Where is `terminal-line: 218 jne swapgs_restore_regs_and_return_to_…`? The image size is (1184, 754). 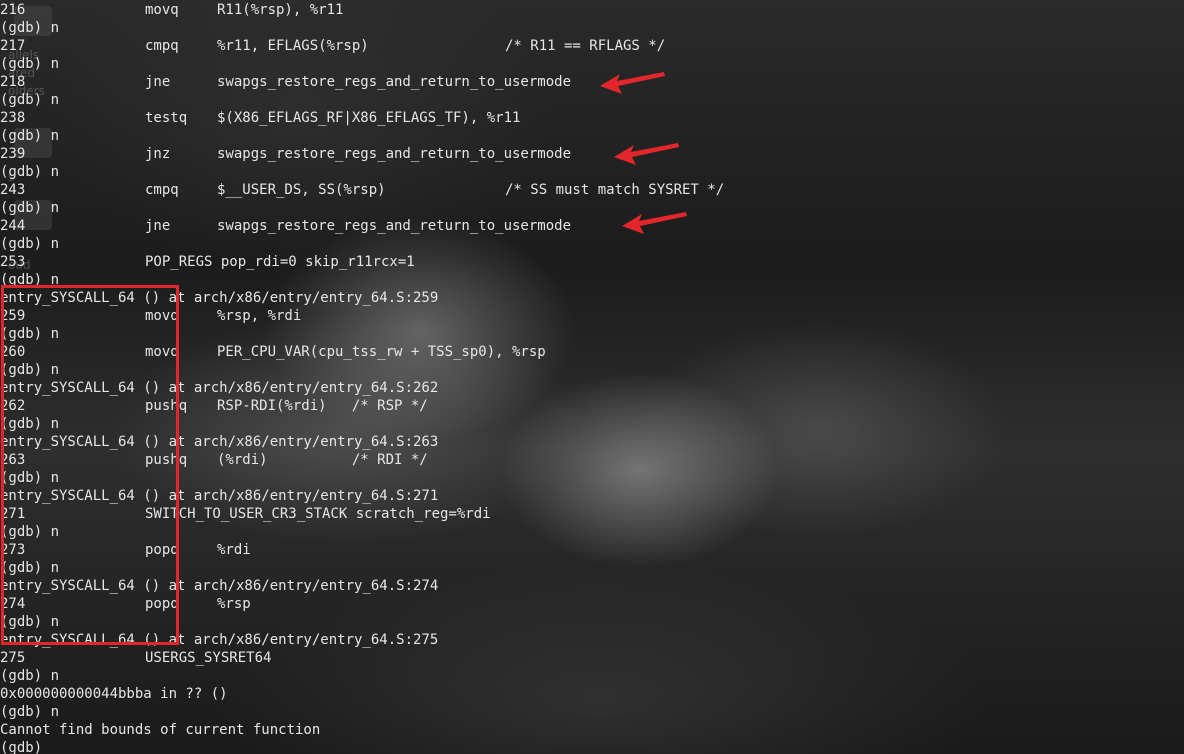
terminal-line: 218 jne swapgs_restore_regs_and_return_to_… is located at coordinates (592, 82).